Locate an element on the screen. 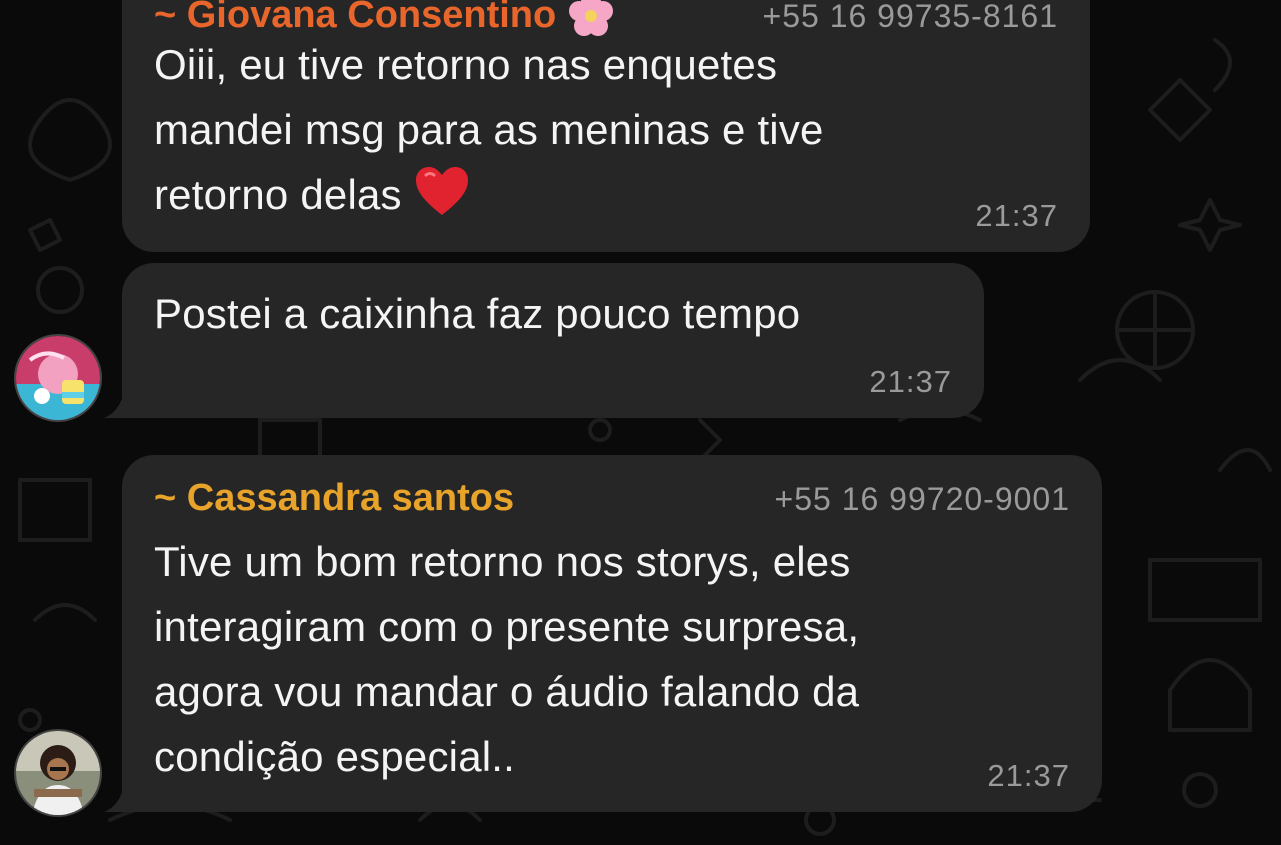 The height and width of the screenshot is (845, 1281). sender-name: ~ Cassandra santos is located at coordinates (334, 498).